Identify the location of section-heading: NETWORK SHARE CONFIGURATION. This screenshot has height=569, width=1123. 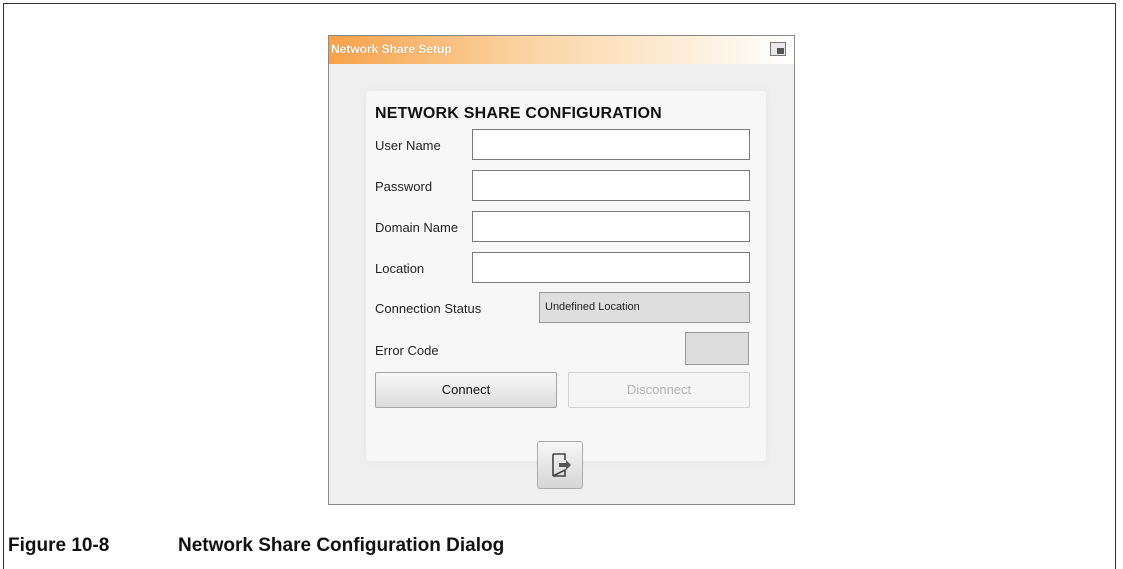
(518, 113).